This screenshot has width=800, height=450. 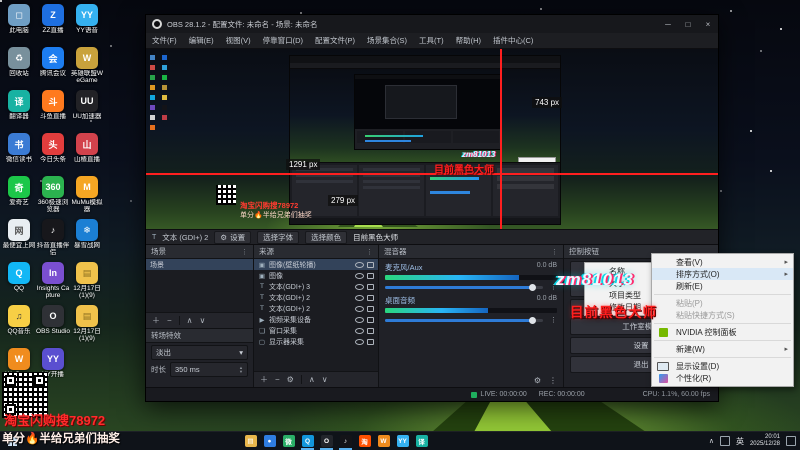 I want to click on desktop-icon: 360 360极速浏览器, so click(x=53, y=197).